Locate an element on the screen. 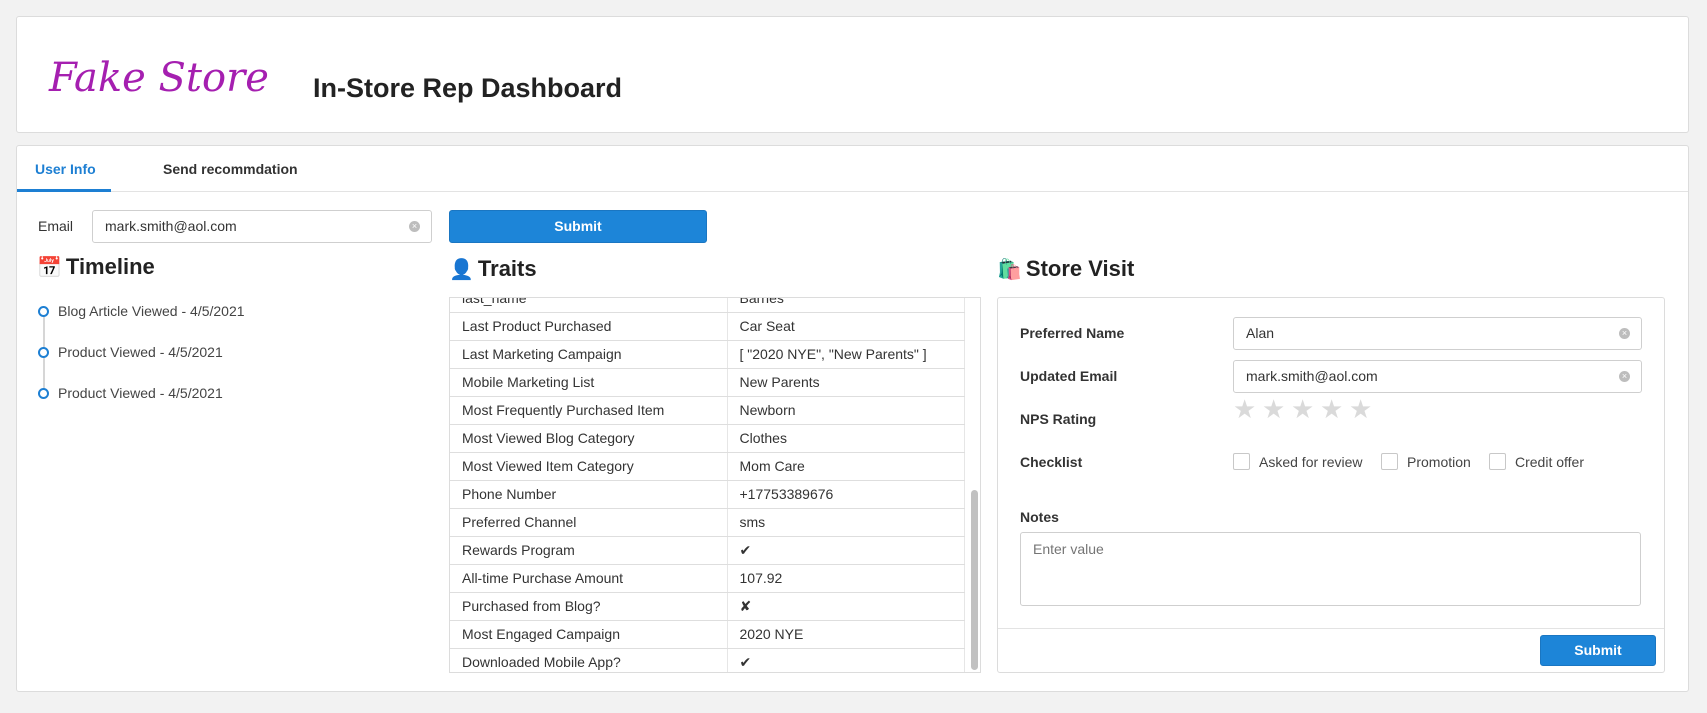 The height and width of the screenshot is (713, 1707). trait-key: Last Marketing Campaign is located at coordinates (589, 354).